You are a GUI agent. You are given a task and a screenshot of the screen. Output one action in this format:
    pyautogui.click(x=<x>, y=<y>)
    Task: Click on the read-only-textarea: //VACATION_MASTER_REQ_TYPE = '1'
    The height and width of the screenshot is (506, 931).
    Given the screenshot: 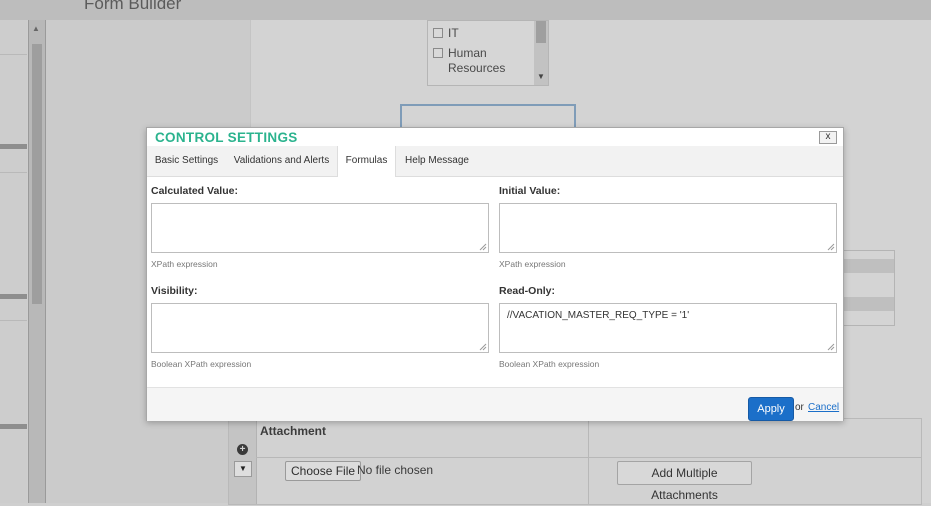 What is the action you would take?
    pyautogui.click(x=668, y=328)
    